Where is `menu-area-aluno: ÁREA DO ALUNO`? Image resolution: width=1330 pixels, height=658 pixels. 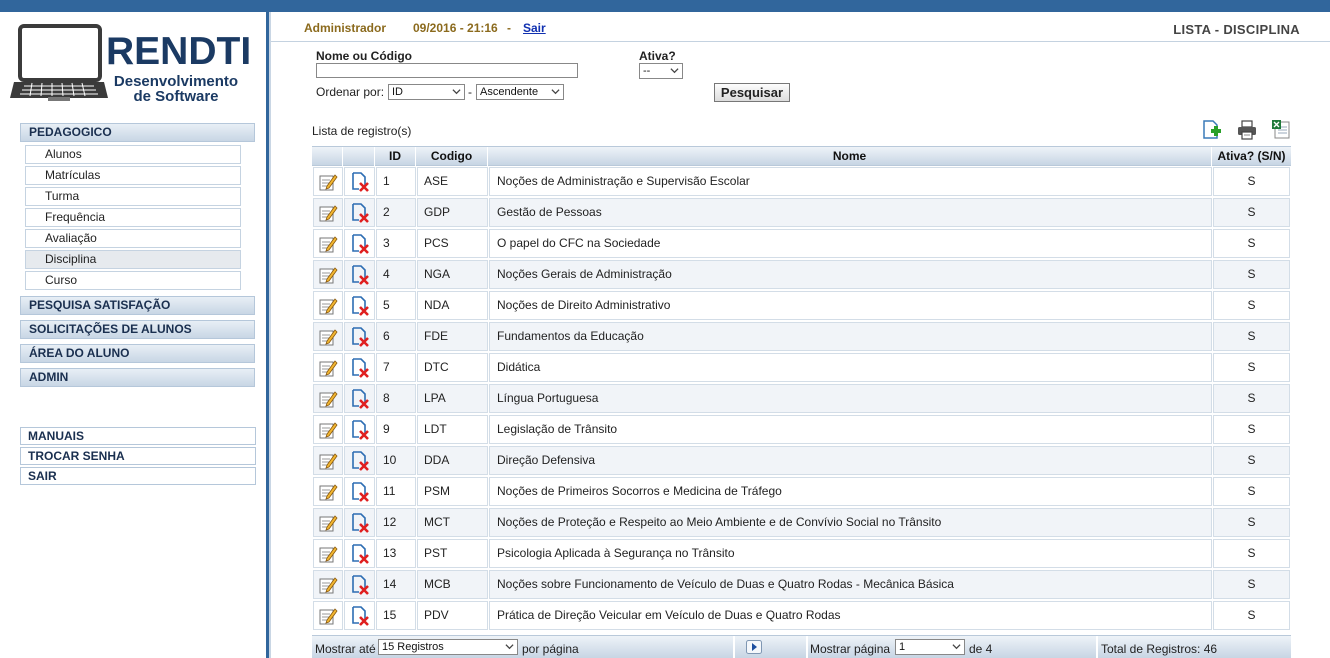 menu-area-aluno: ÁREA DO ALUNO is located at coordinates (137, 353).